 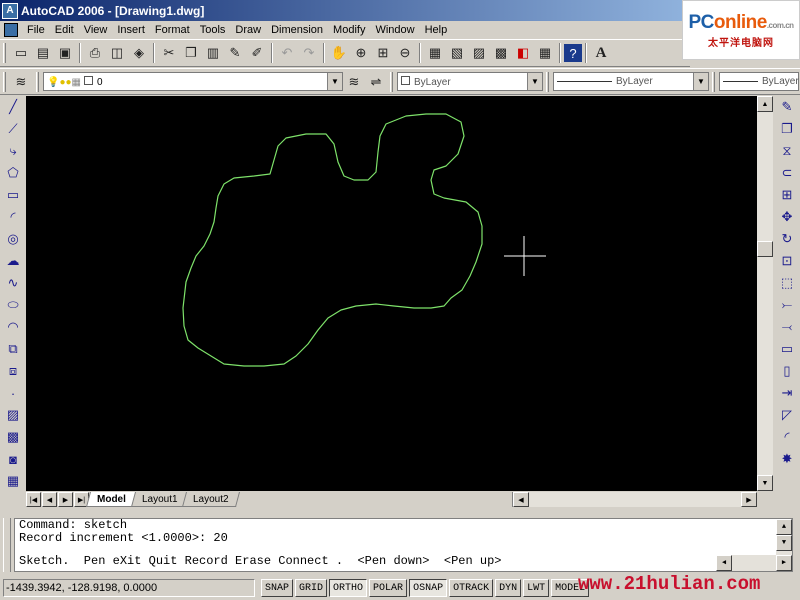 What do you see at coordinates (129, 588) in the screenshot?
I see `coordinate-display: -1439.3942, -128.9198, 0.0000` at bounding box center [129, 588].